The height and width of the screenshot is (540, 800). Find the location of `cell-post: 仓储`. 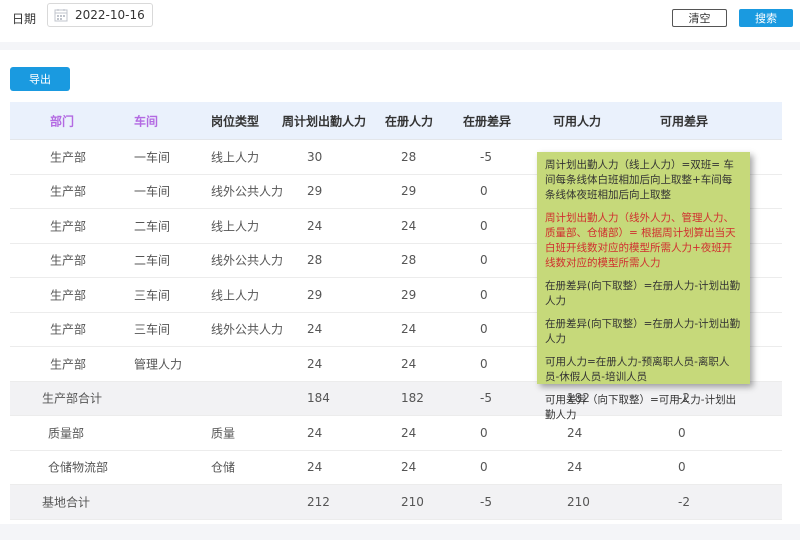

cell-post: 仓储 is located at coordinates (223, 467).